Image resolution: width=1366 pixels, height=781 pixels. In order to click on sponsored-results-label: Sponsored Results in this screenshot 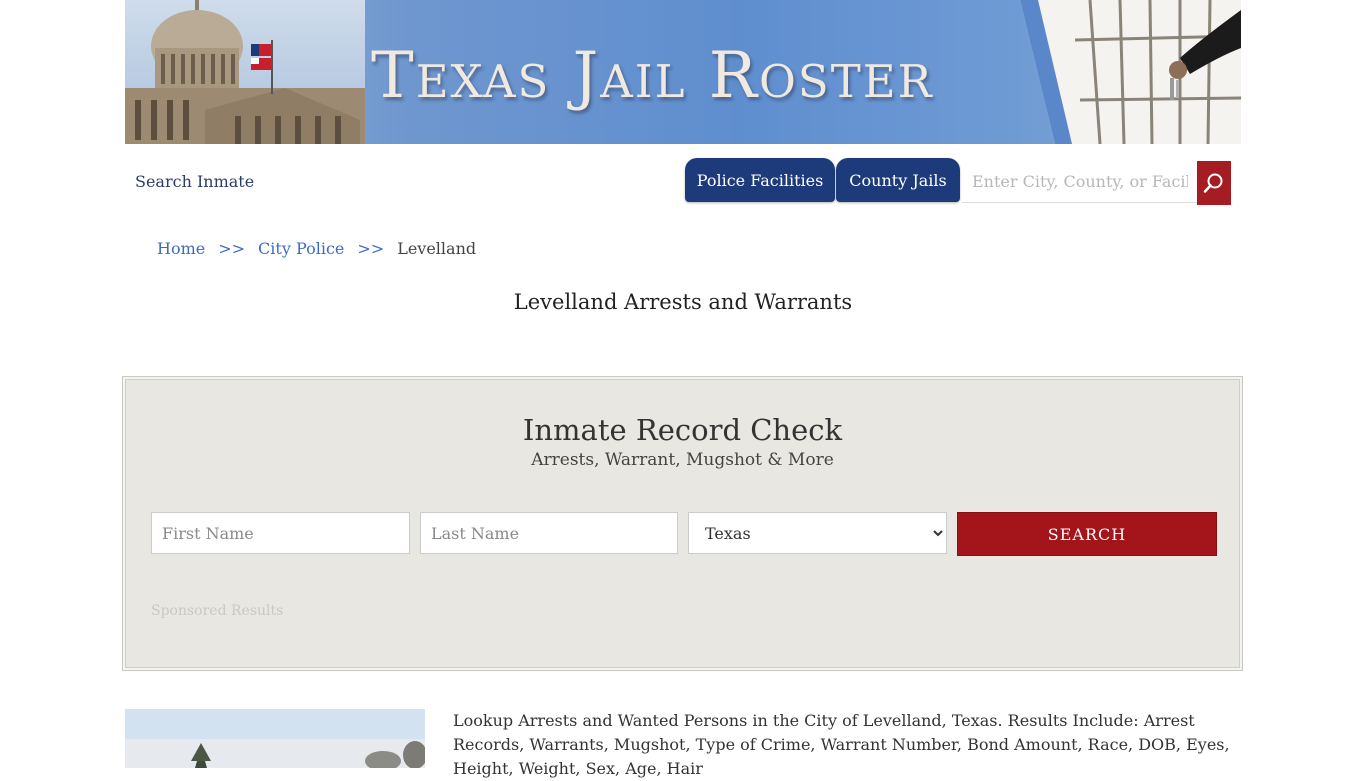, I will do `click(217, 611)`.